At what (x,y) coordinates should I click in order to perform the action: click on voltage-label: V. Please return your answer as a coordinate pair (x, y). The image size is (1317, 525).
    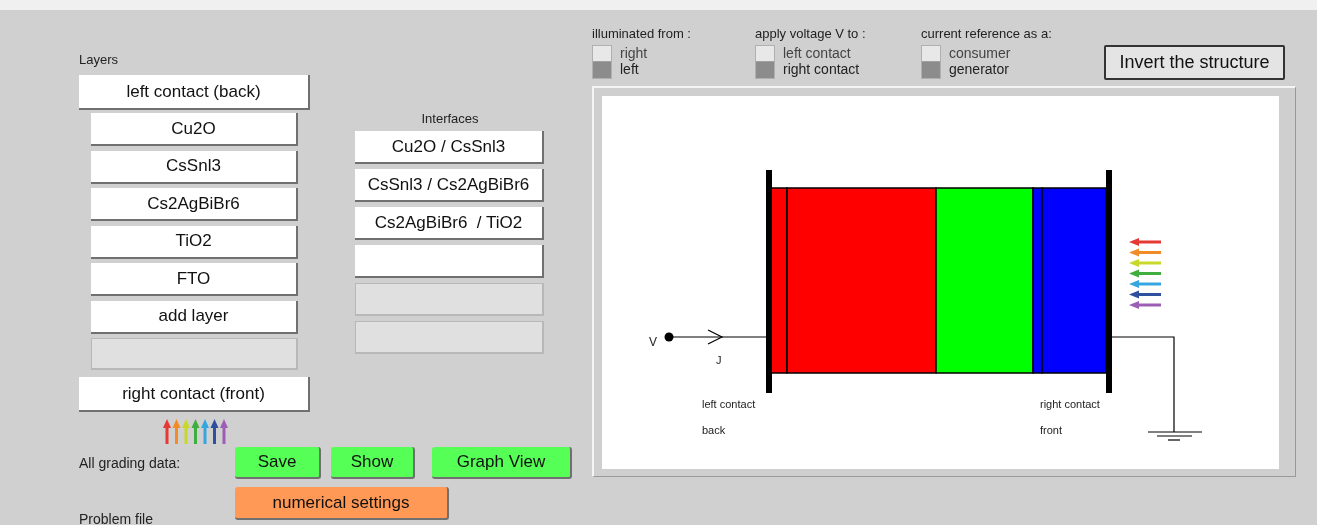
    Looking at the image, I should click on (653, 342).